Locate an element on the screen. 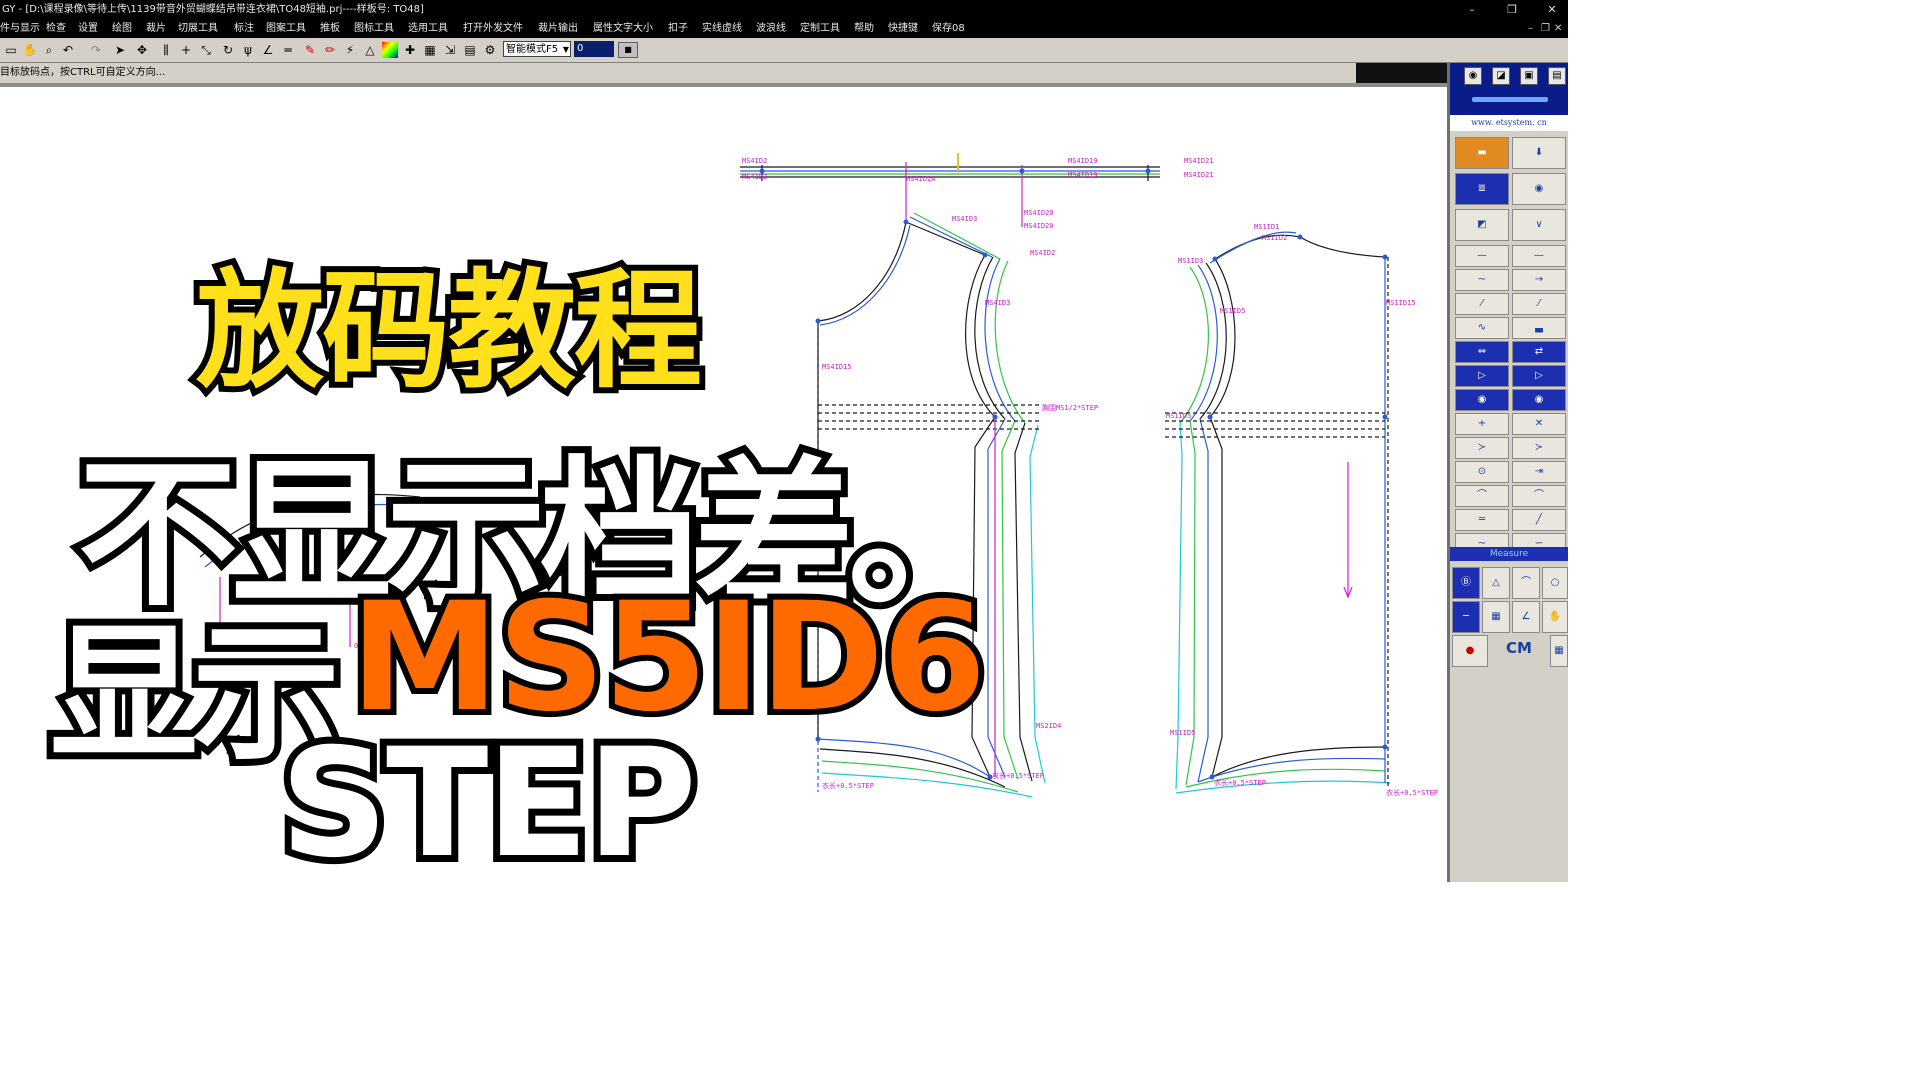 The width and height of the screenshot is (1920, 1080). record-icon: ● is located at coordinates (1470, 651).